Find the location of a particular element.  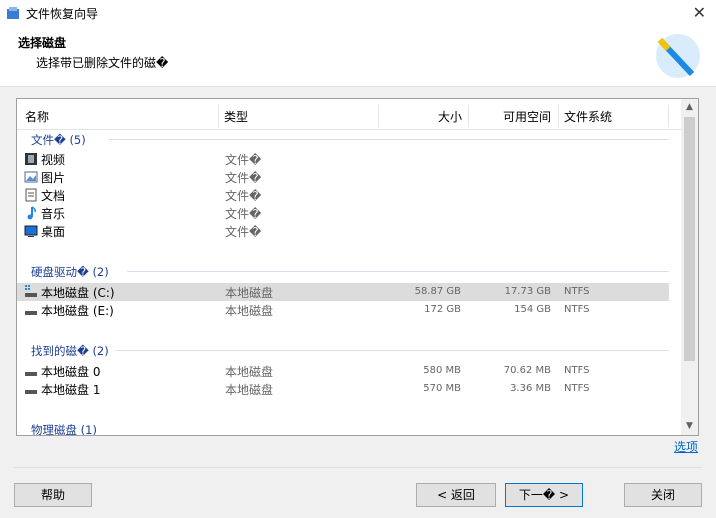

column-size: 大小 is located at coordinates (450, 116).